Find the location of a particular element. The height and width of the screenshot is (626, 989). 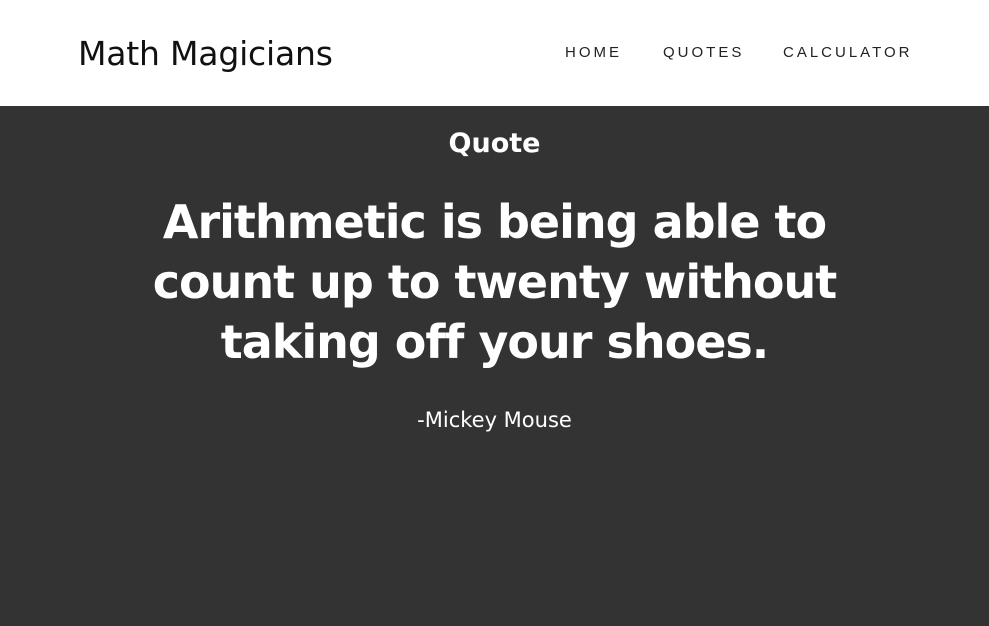

quote-author: -Mickey Mouse is located at coordinates (494, 420).